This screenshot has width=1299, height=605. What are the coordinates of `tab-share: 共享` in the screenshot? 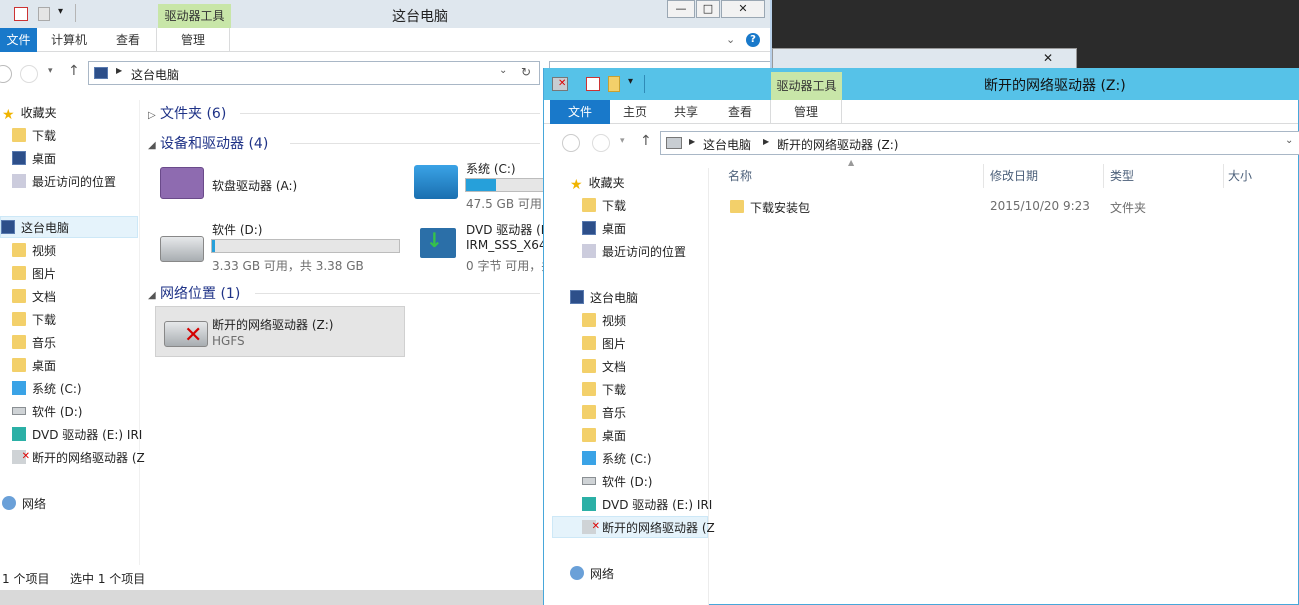 It's located at (686, 112).